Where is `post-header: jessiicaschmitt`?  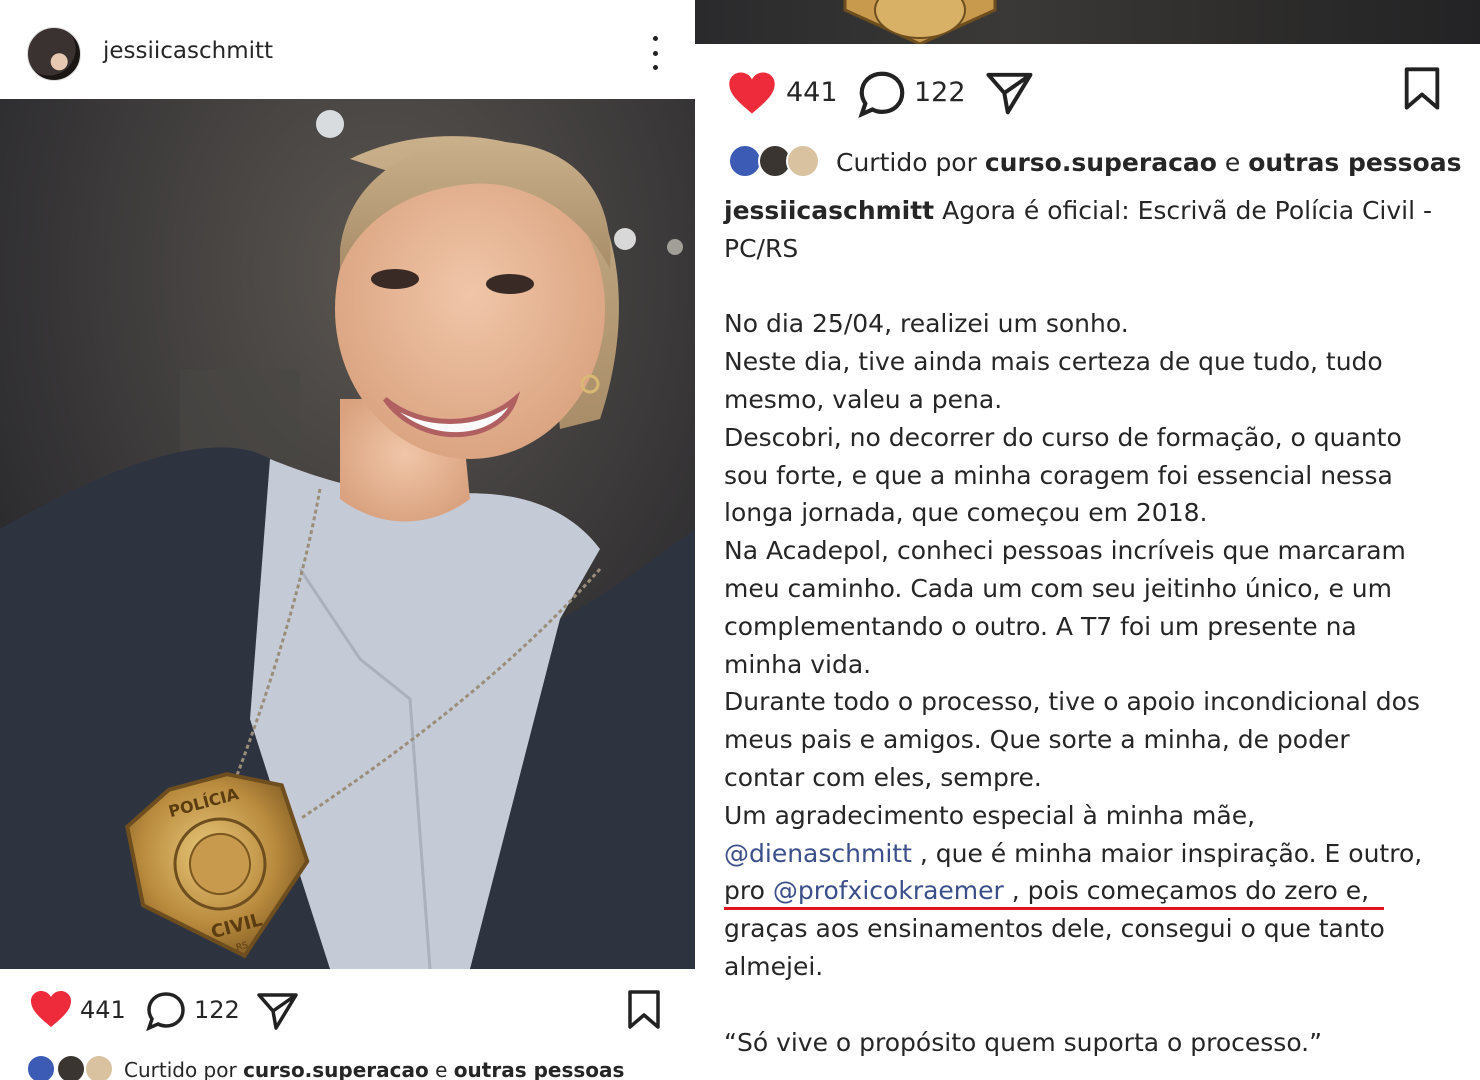 post-header: jessiicaschmitt is located at coordinates (347, 49).